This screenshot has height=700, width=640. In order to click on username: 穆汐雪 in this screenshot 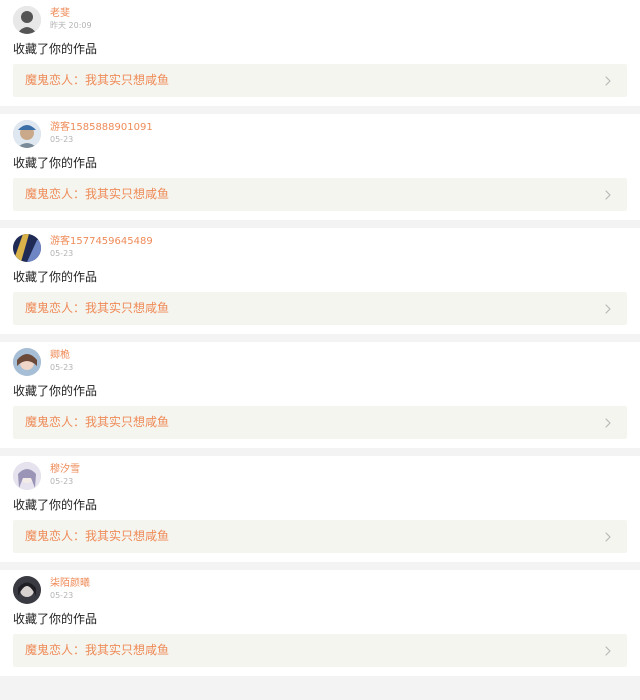, I will do `click(65, 470)`.